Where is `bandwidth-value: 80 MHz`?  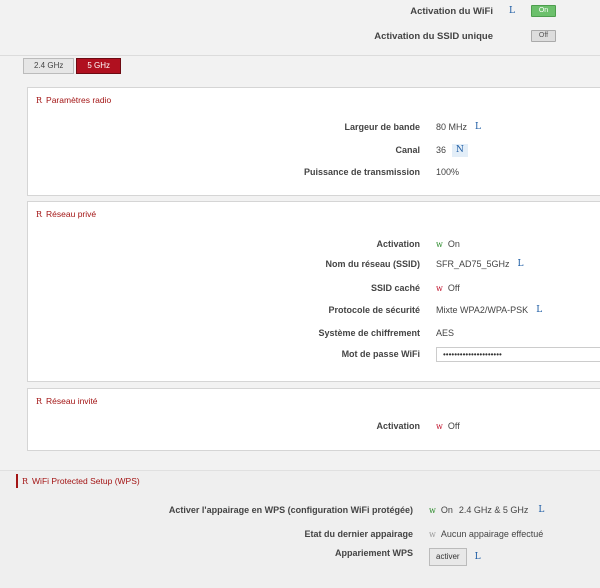 bandwidth-value: 80 MHz is located at coordinates (451, 127).